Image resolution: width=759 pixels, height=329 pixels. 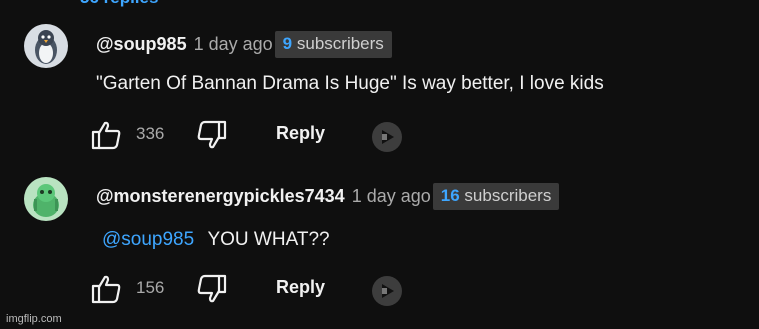 I want to click on mention-link: @soup985, so click(x=148, y=239).